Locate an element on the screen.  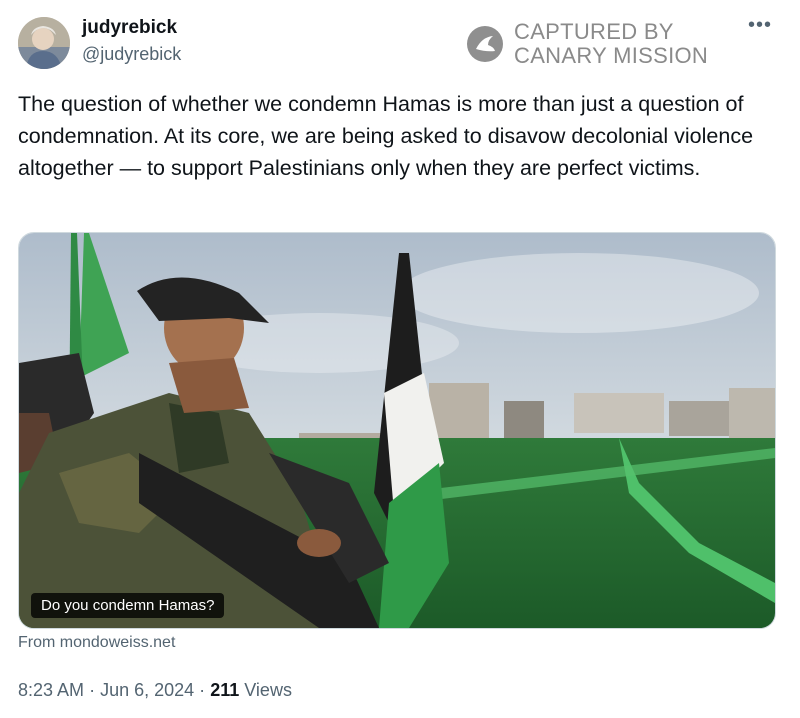
tweet-time: 8:23 AM is located at coordinates (51, 690).